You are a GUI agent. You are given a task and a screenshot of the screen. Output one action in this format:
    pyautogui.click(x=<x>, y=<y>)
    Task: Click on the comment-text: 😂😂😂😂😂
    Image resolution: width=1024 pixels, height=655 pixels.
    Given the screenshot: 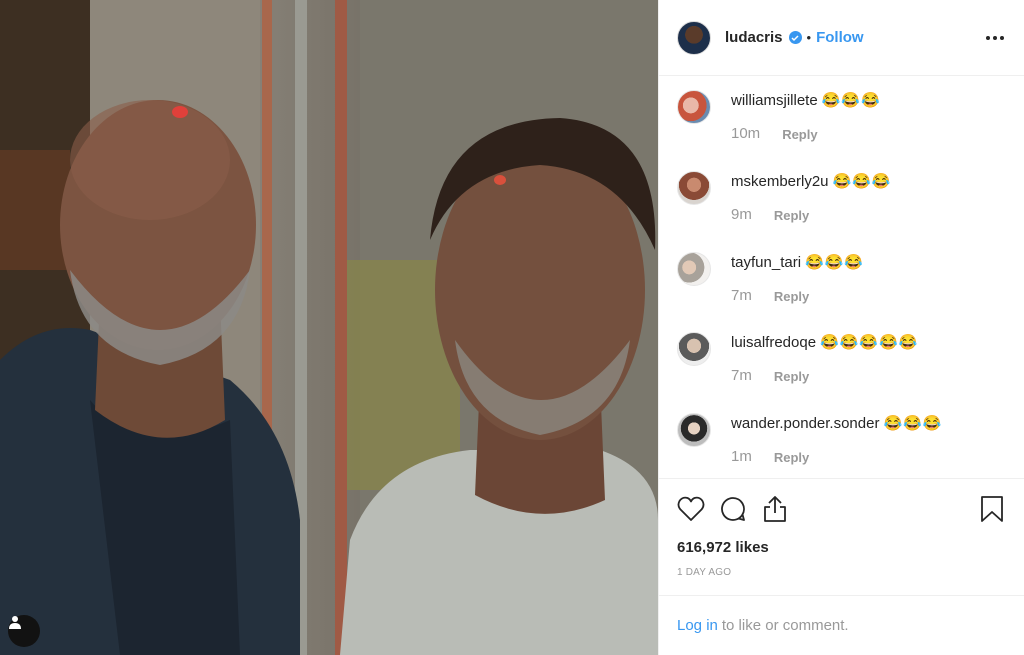 What is the action you would take?
    pyautogui.click(x=869, y=343)
    